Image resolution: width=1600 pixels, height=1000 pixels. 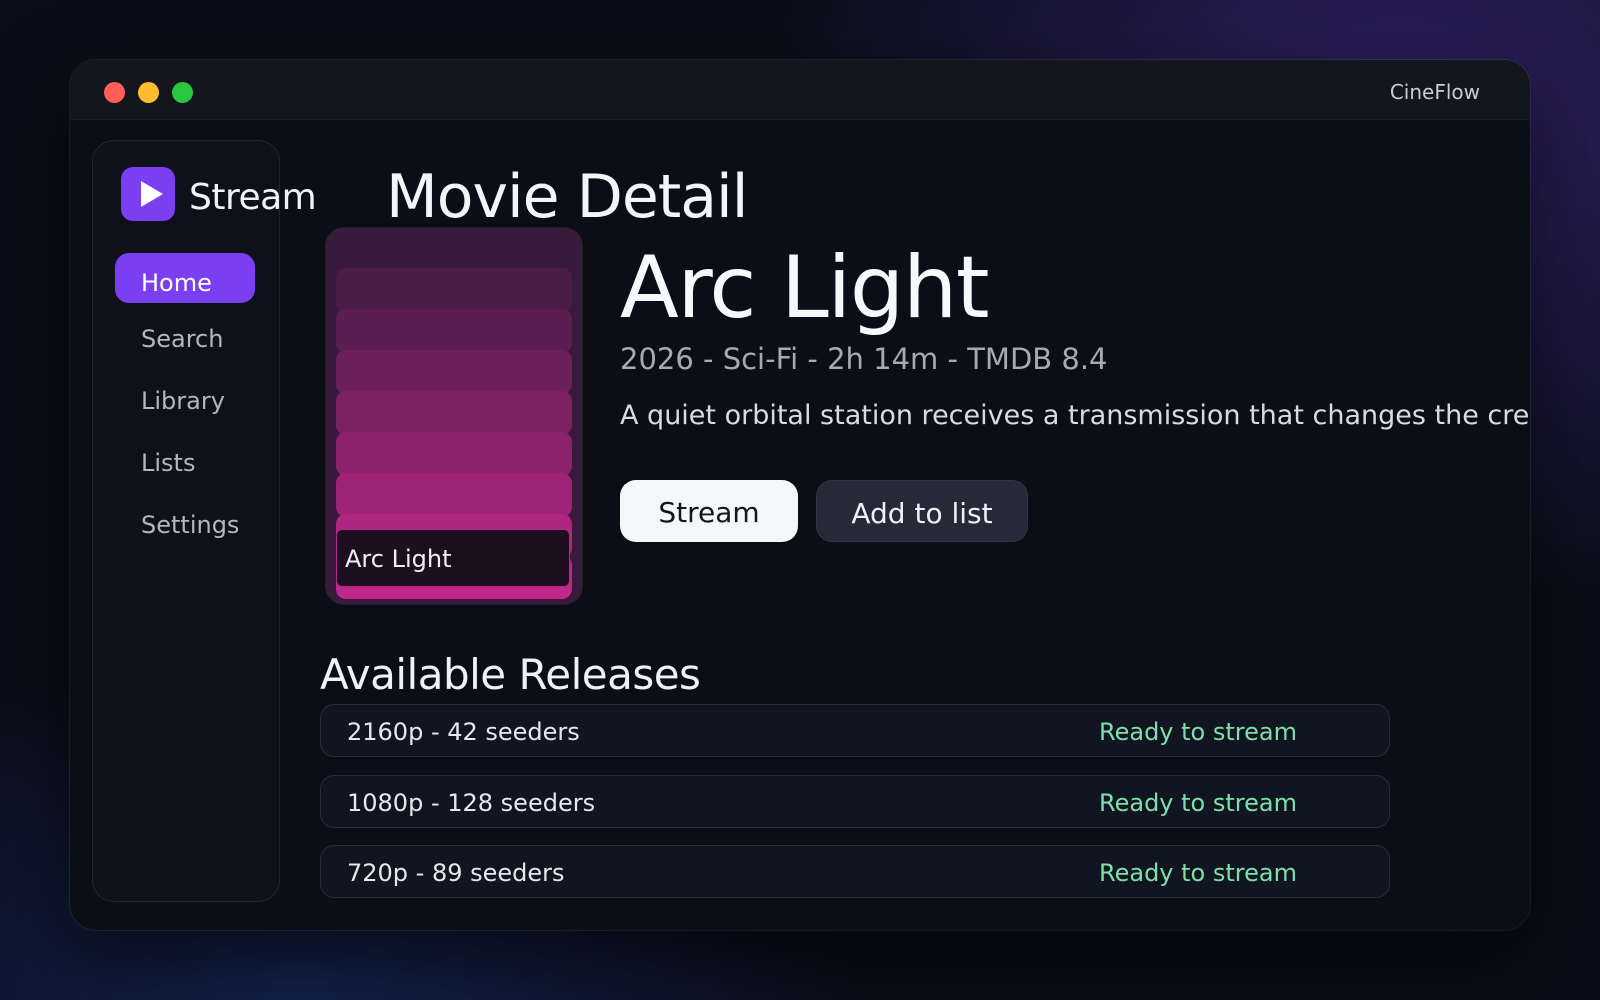 What do you see at coordinates (453, 558) in the screenshot?
I see `poster-title: Arc Light` at bounding box center [453, 558].